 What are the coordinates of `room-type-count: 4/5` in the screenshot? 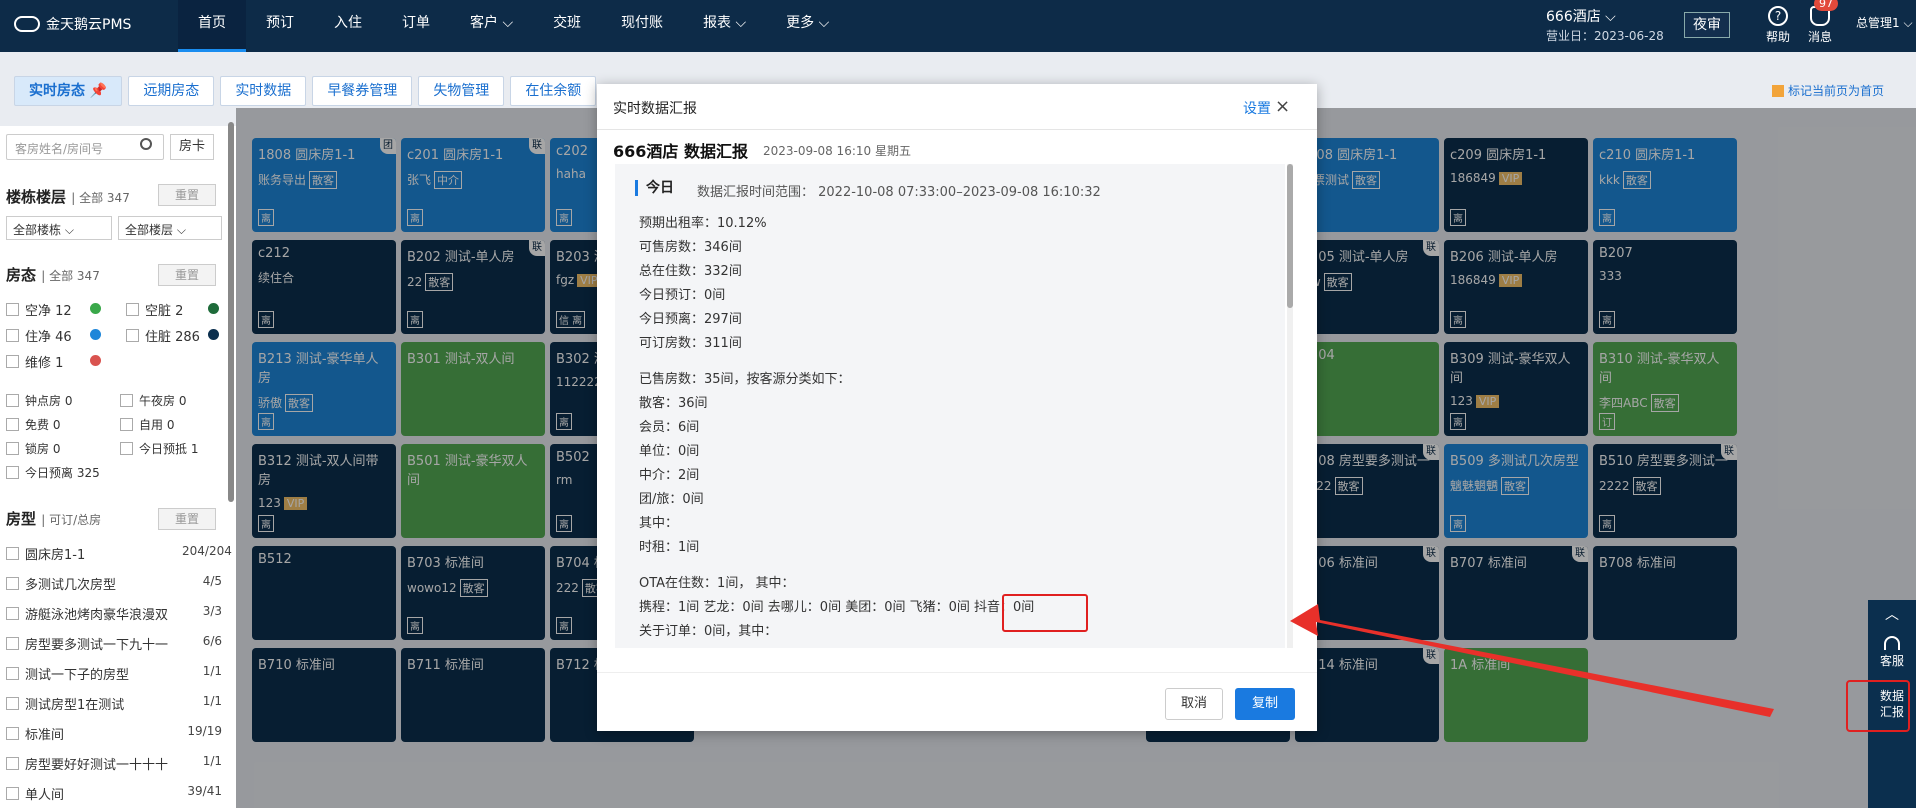 It's located at (212, 581).